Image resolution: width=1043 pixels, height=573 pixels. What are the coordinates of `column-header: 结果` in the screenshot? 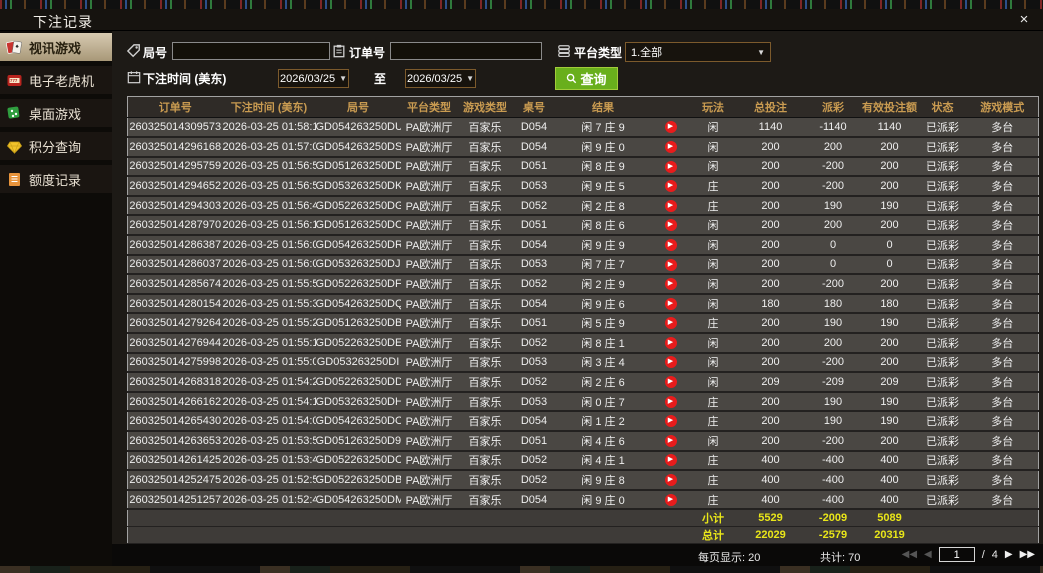 It's located at (603, 107).